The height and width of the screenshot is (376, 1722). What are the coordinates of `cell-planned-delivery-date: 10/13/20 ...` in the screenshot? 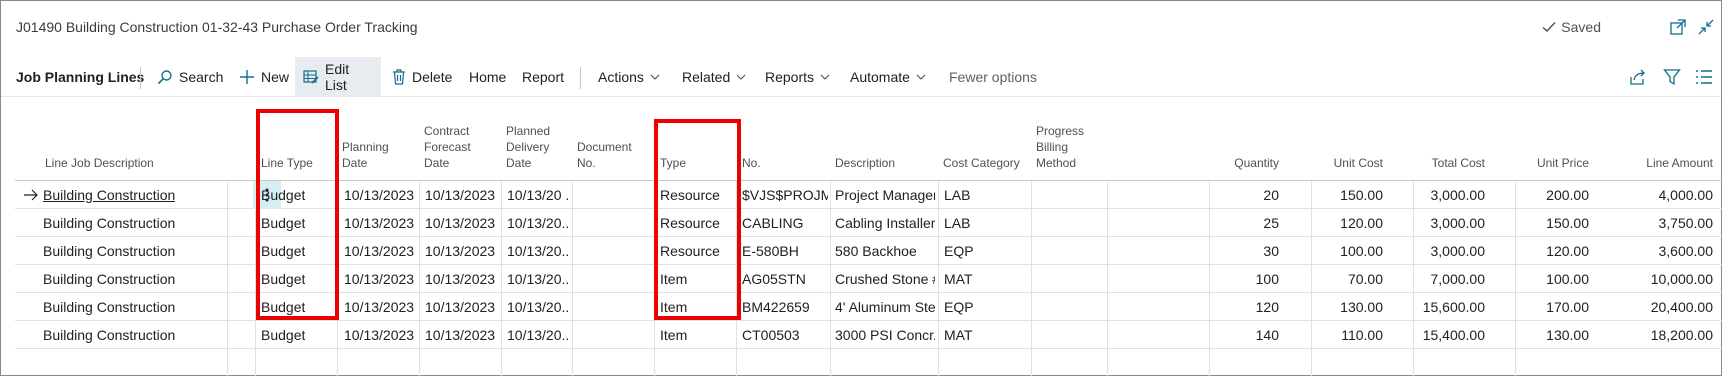 It's located at (538, 195).